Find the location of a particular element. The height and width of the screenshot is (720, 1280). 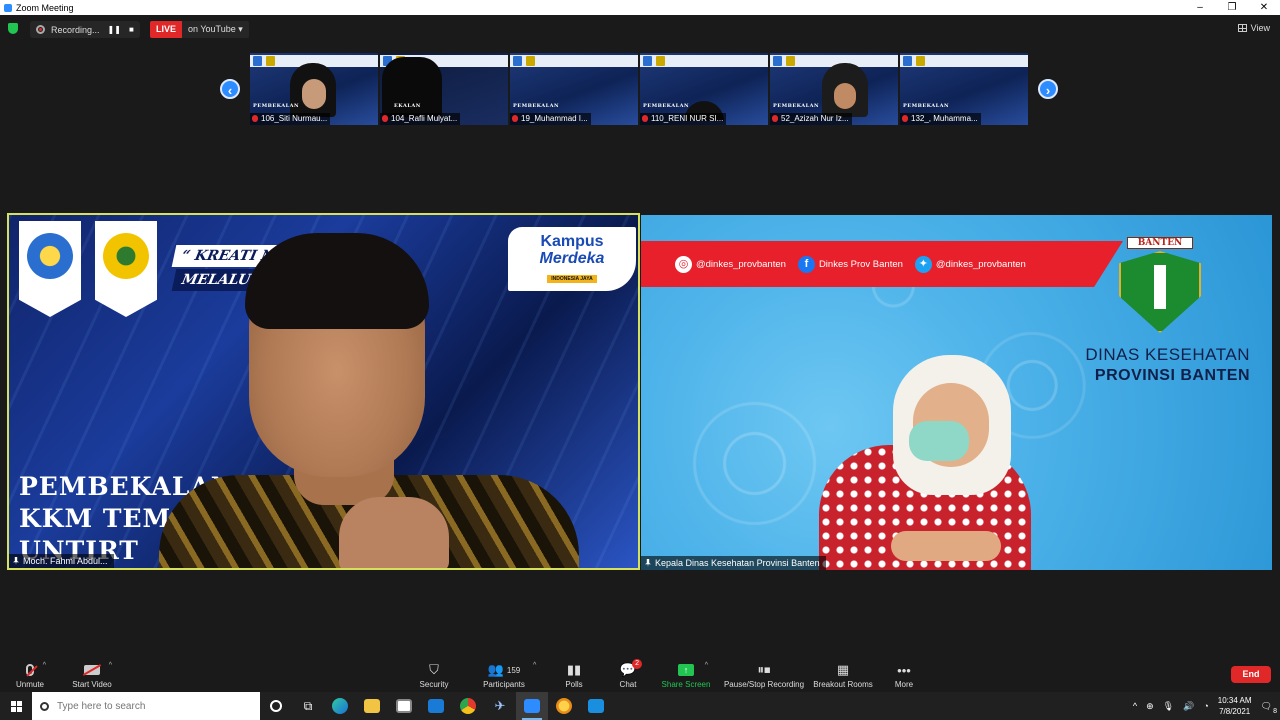

pen-icon: ✈ is located at coordinates (500, 705).